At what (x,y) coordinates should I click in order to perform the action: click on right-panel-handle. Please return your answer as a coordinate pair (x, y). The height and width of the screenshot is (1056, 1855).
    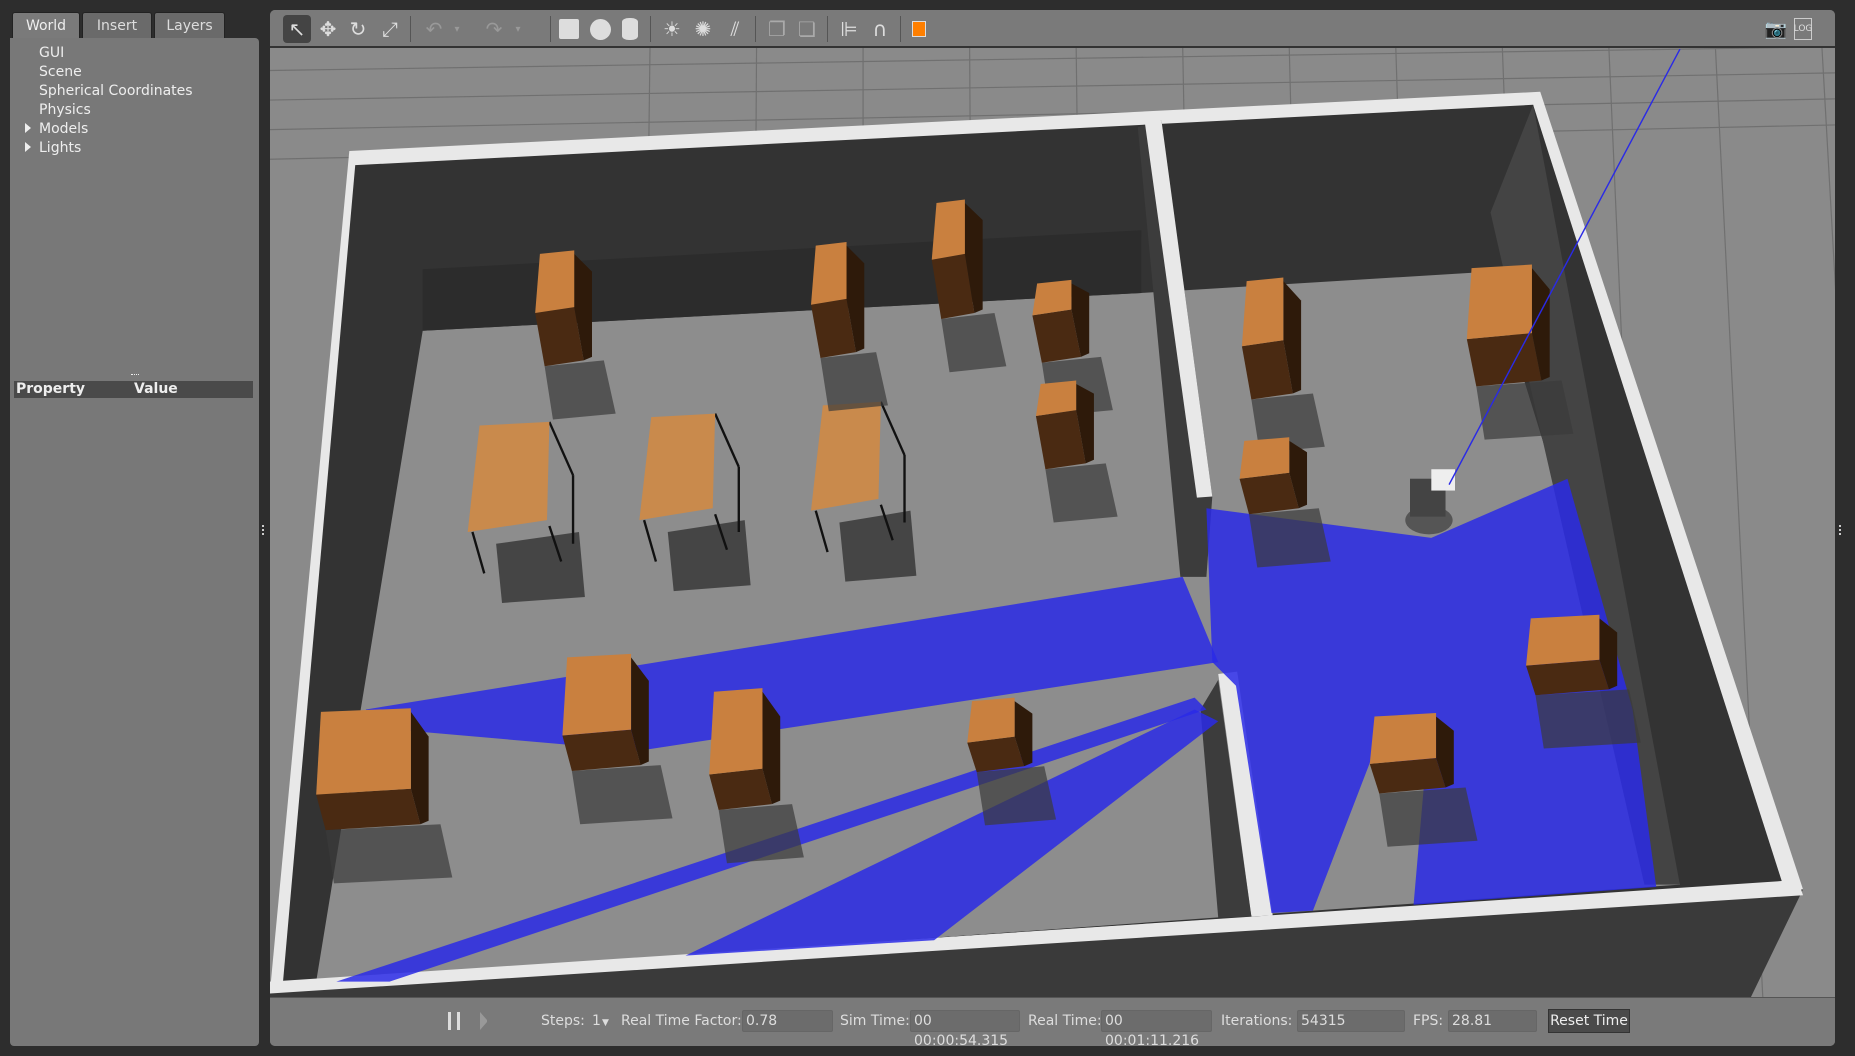
    Looking at the image, I should click on (1840, 530).